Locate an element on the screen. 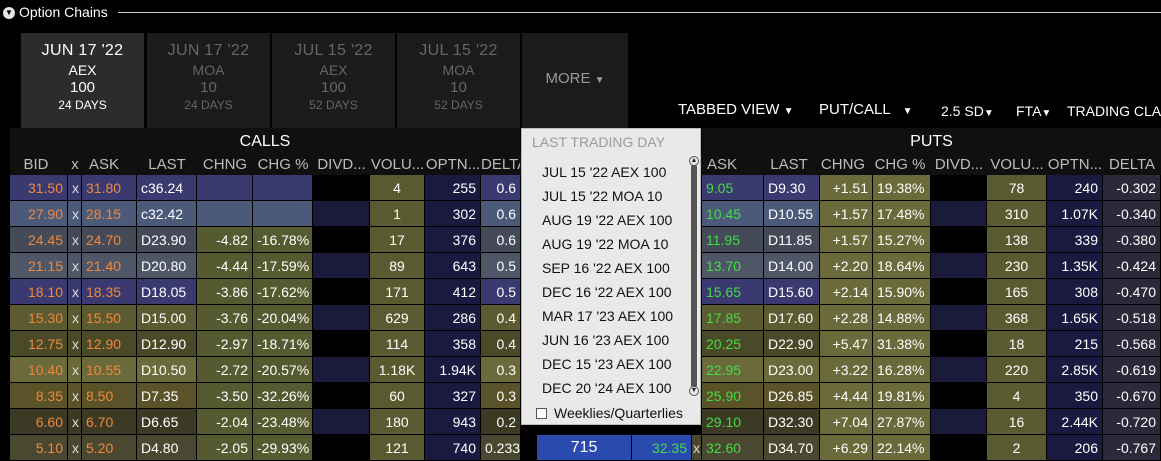 This screenshot has width=1161, height=461. dropdown-item: MAR 17 '23 AEX 100 is located at coordinates (607, 316).